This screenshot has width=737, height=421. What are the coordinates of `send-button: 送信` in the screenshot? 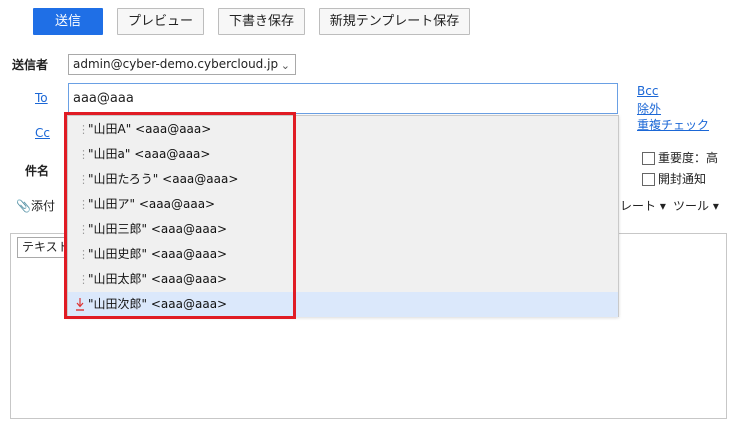 It's located at (68, 21).